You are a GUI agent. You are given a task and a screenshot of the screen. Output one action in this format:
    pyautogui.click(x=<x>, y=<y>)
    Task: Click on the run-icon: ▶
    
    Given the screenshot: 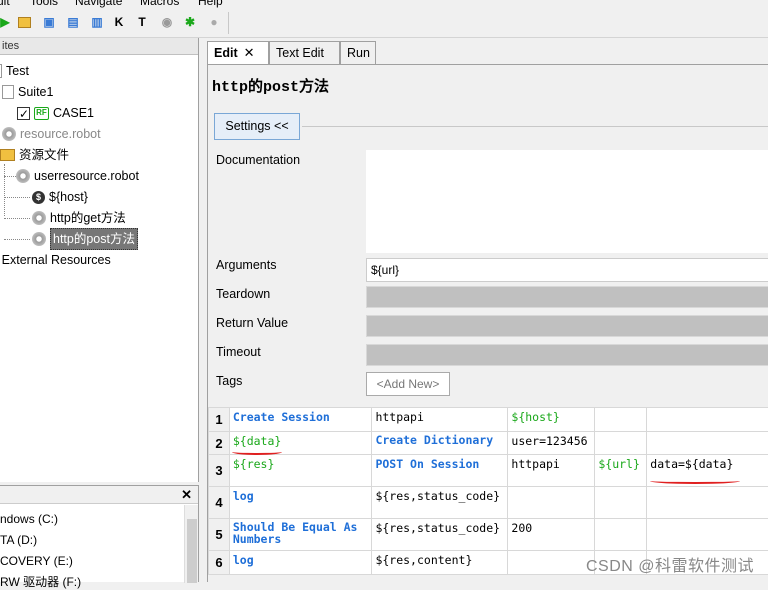 What is the action you would take?
    pyautogui.click(x=7, y=22)
    